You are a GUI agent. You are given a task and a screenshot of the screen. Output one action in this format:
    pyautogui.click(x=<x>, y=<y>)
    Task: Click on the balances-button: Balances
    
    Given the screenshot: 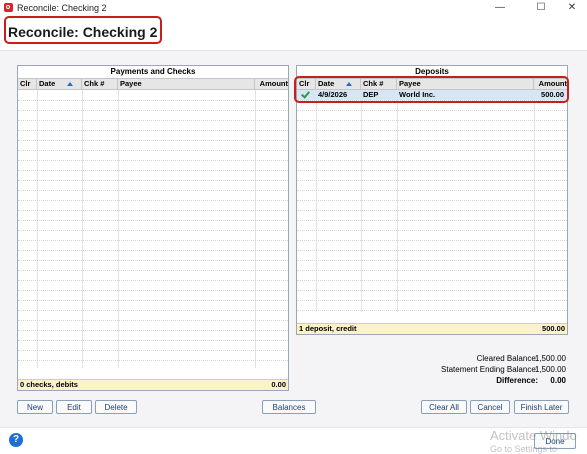 What is the action you would take?
    pyautogui.click(x=289, y=407)
    